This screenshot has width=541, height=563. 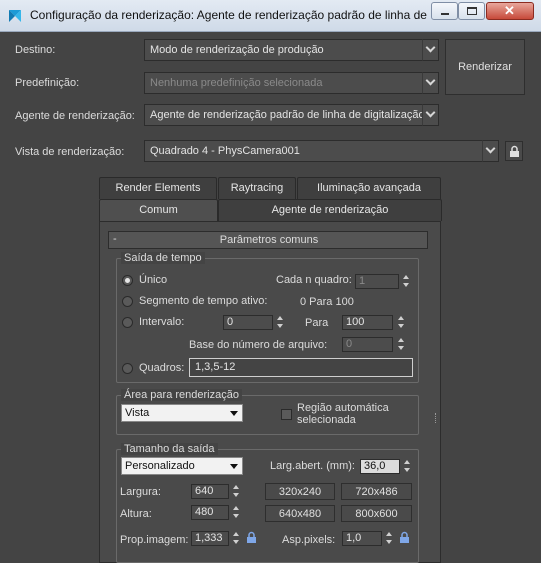 What do you see at coordinates (343, 414) in the screenshot?
I see `regiao-automatica-label: Região automática selecionada` at bounding box center [343, 414].